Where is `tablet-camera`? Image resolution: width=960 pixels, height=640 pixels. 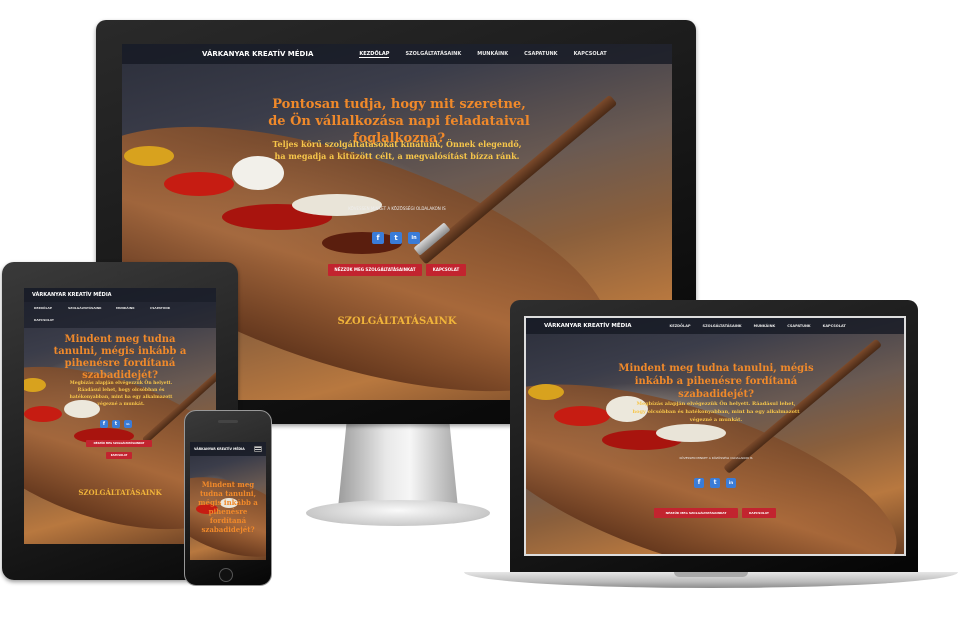 tablet-camera is located at coordinates (119, 273).